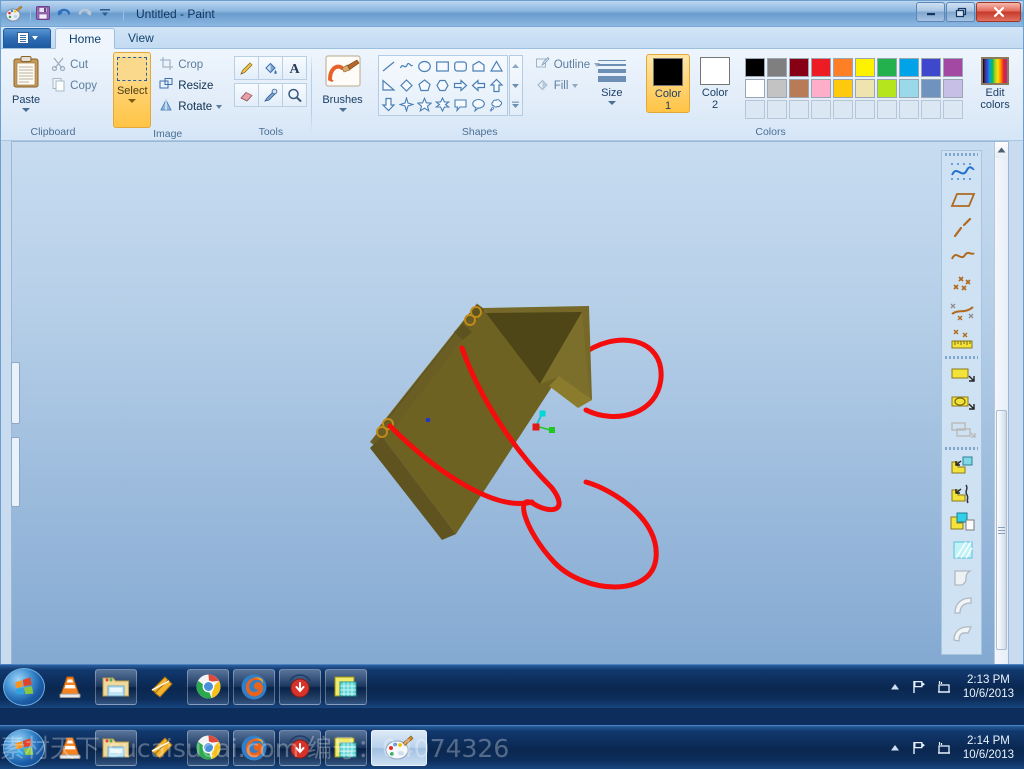 The image size is (1024, 769). What do you see at coordinates (74, 85) in the screenshot?
I see `copy-button: Copy` at bounding box center [74, 85].